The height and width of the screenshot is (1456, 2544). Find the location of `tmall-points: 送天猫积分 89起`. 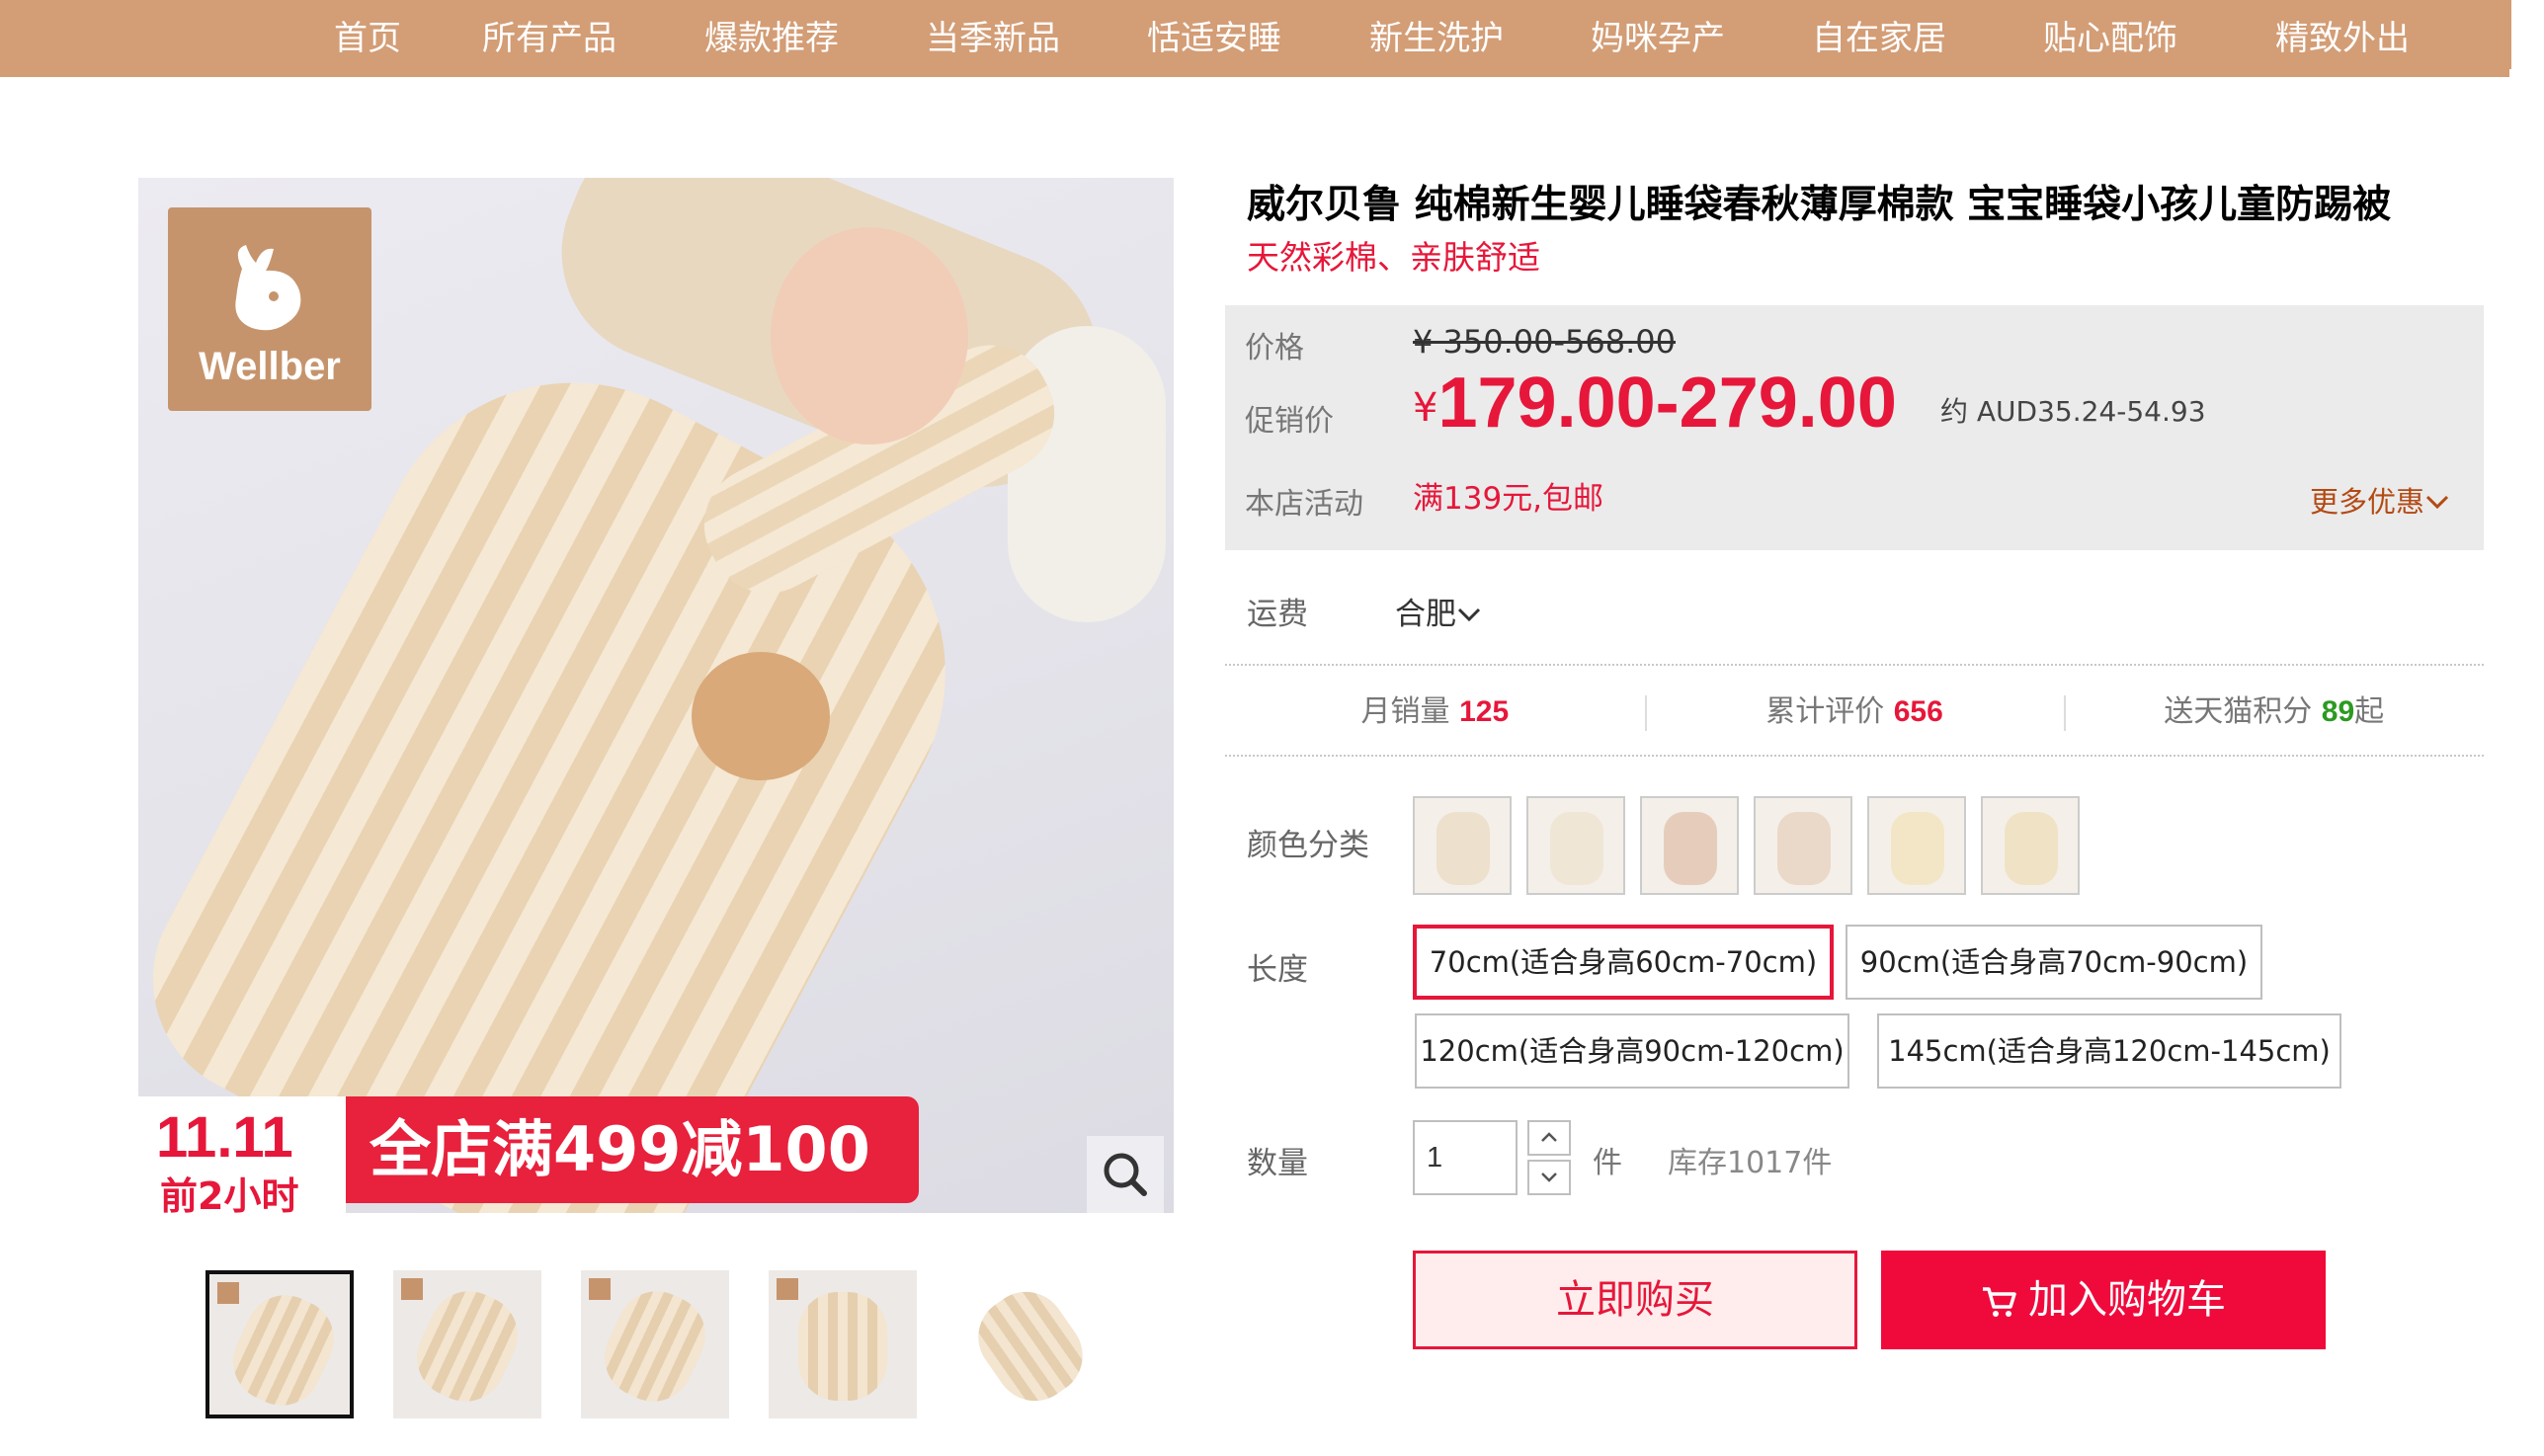

tmall-points: 送天猫积分 89起 is located at coordinates (2274, 712).